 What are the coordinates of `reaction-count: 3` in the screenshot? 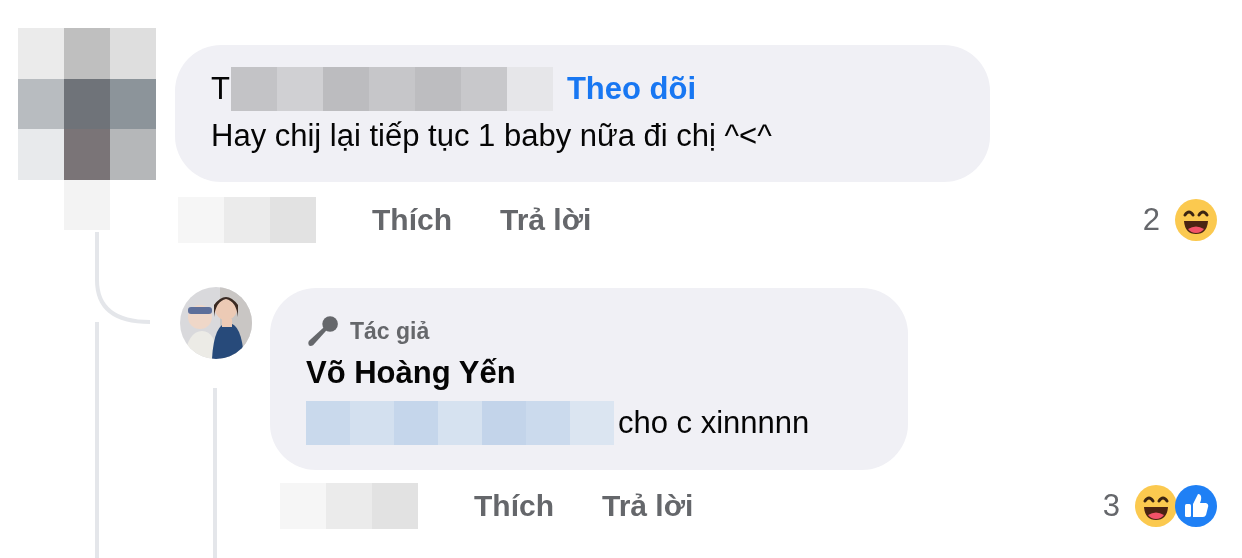 It's located at (1111, 506).